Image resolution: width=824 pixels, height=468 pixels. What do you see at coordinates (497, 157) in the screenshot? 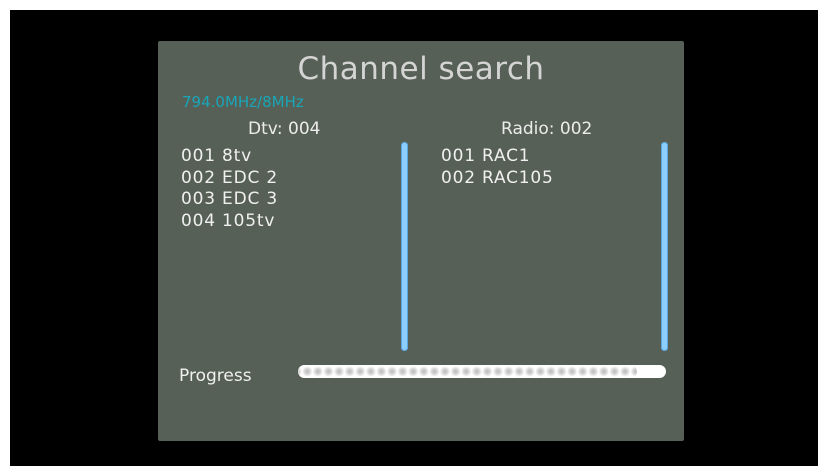
I see `radio-channel-item: 001 RAC1` at bounding box center [497, 157].